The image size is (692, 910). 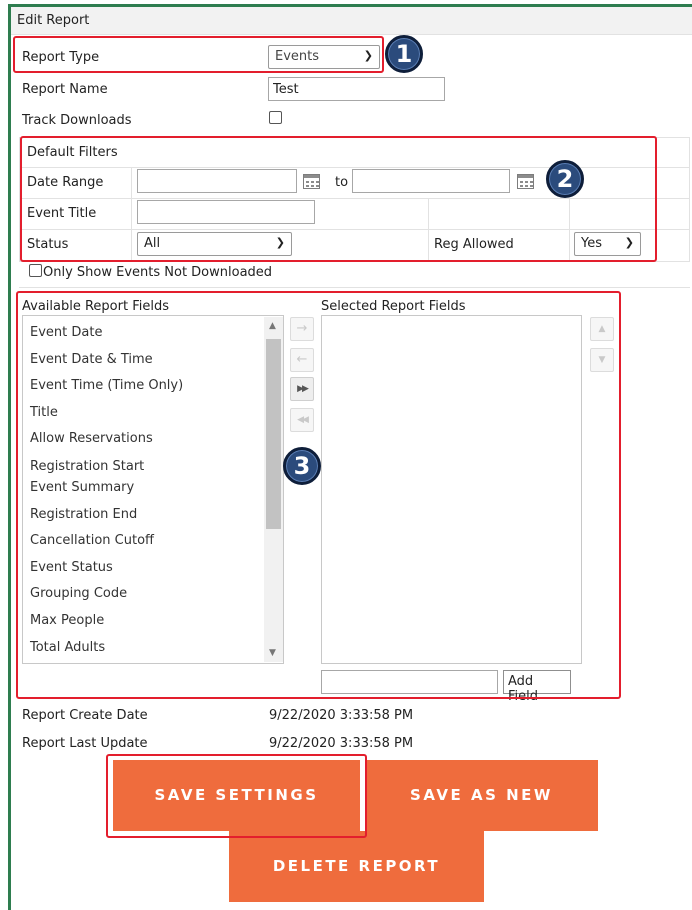 I want to click on create-date-value: 9/22/2020 3:33:58 PM, so click(x=341, y=715).